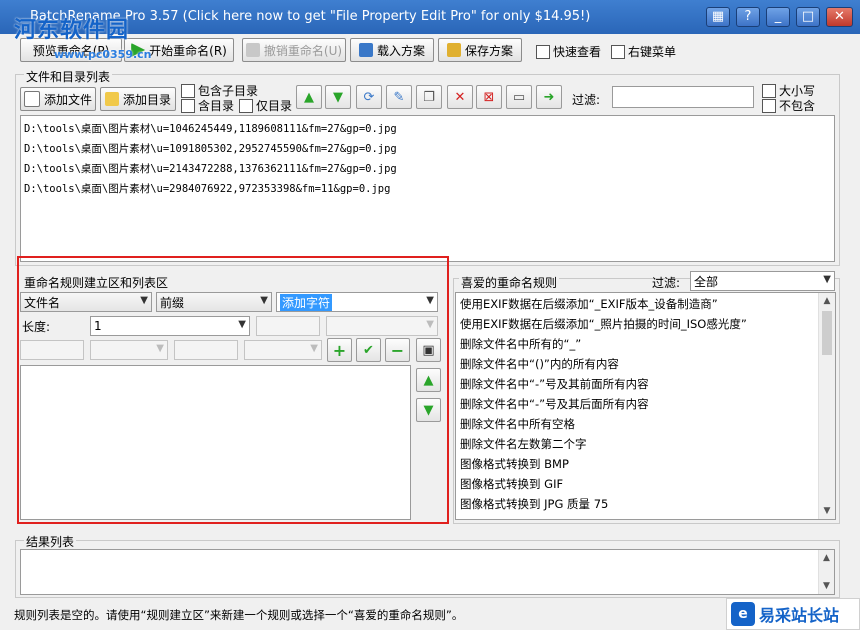 The image size is (860, 630). I want to click on refresh-button: ⟳, so click(369, 97).